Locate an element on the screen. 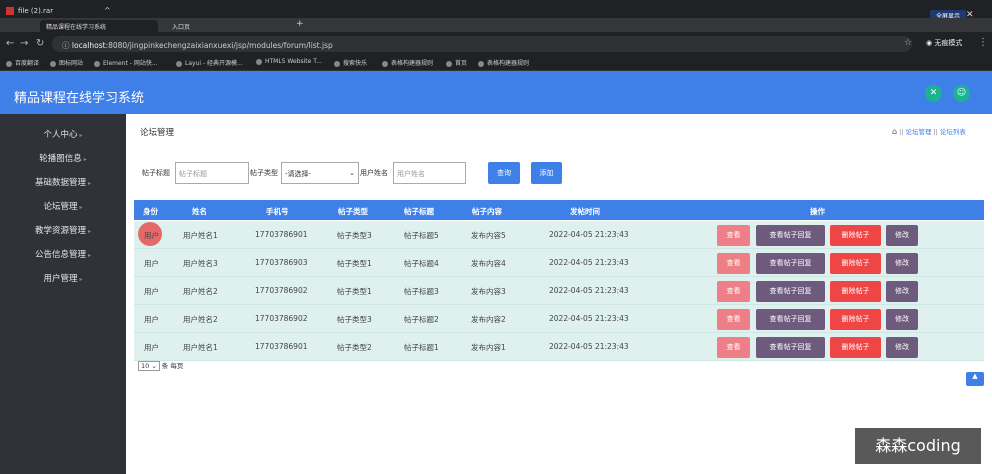 Image resolution: width=992 pixels, height=474 pixels. file-tab-label: file (2).rar is located at coordinates (36, 11).